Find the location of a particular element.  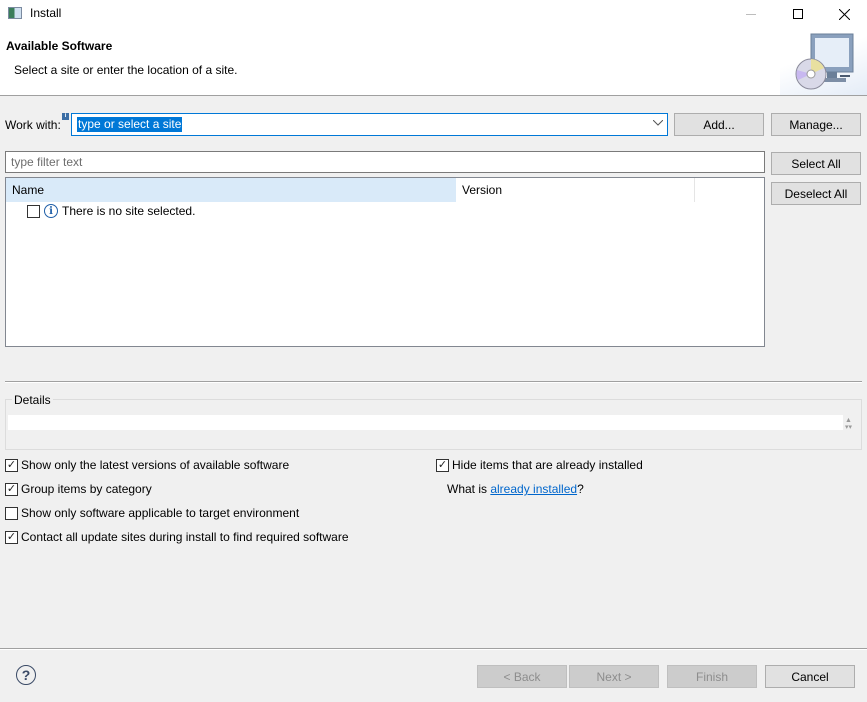

finish-button: Finish is located at coordinates (712, 676).